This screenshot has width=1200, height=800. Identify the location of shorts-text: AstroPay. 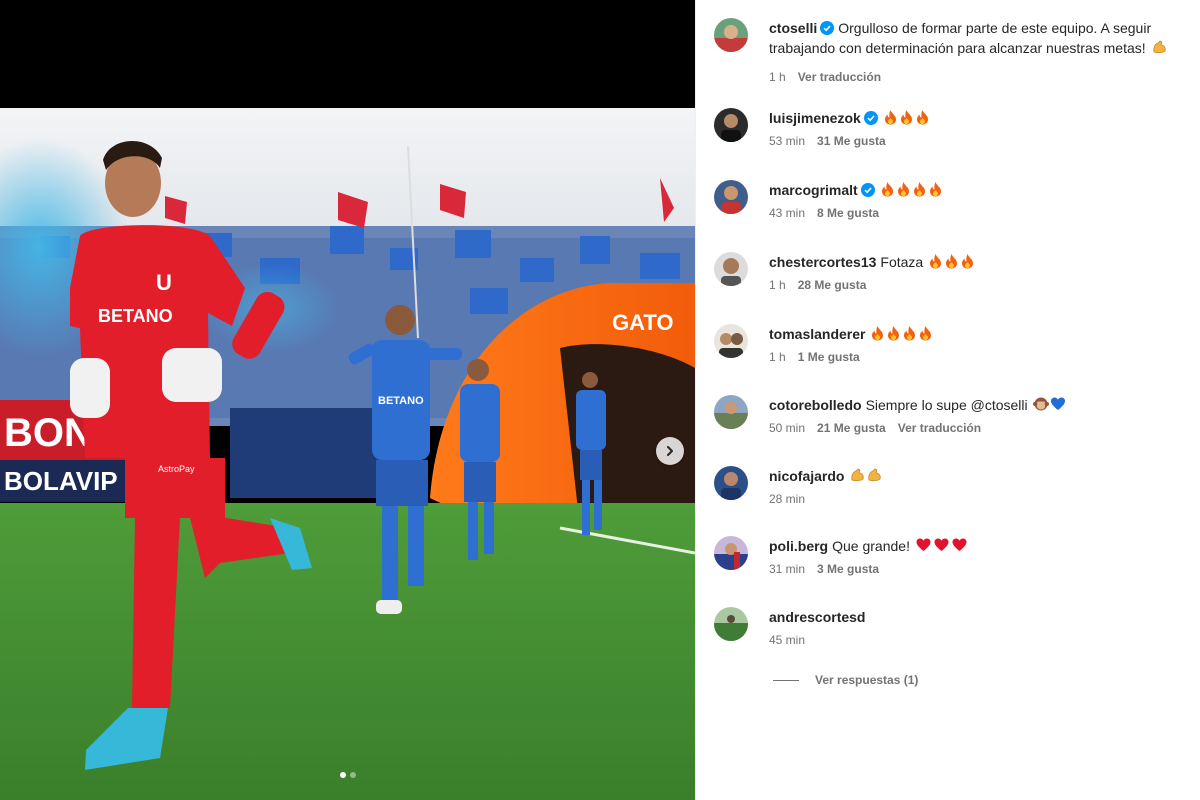
(176, 469).